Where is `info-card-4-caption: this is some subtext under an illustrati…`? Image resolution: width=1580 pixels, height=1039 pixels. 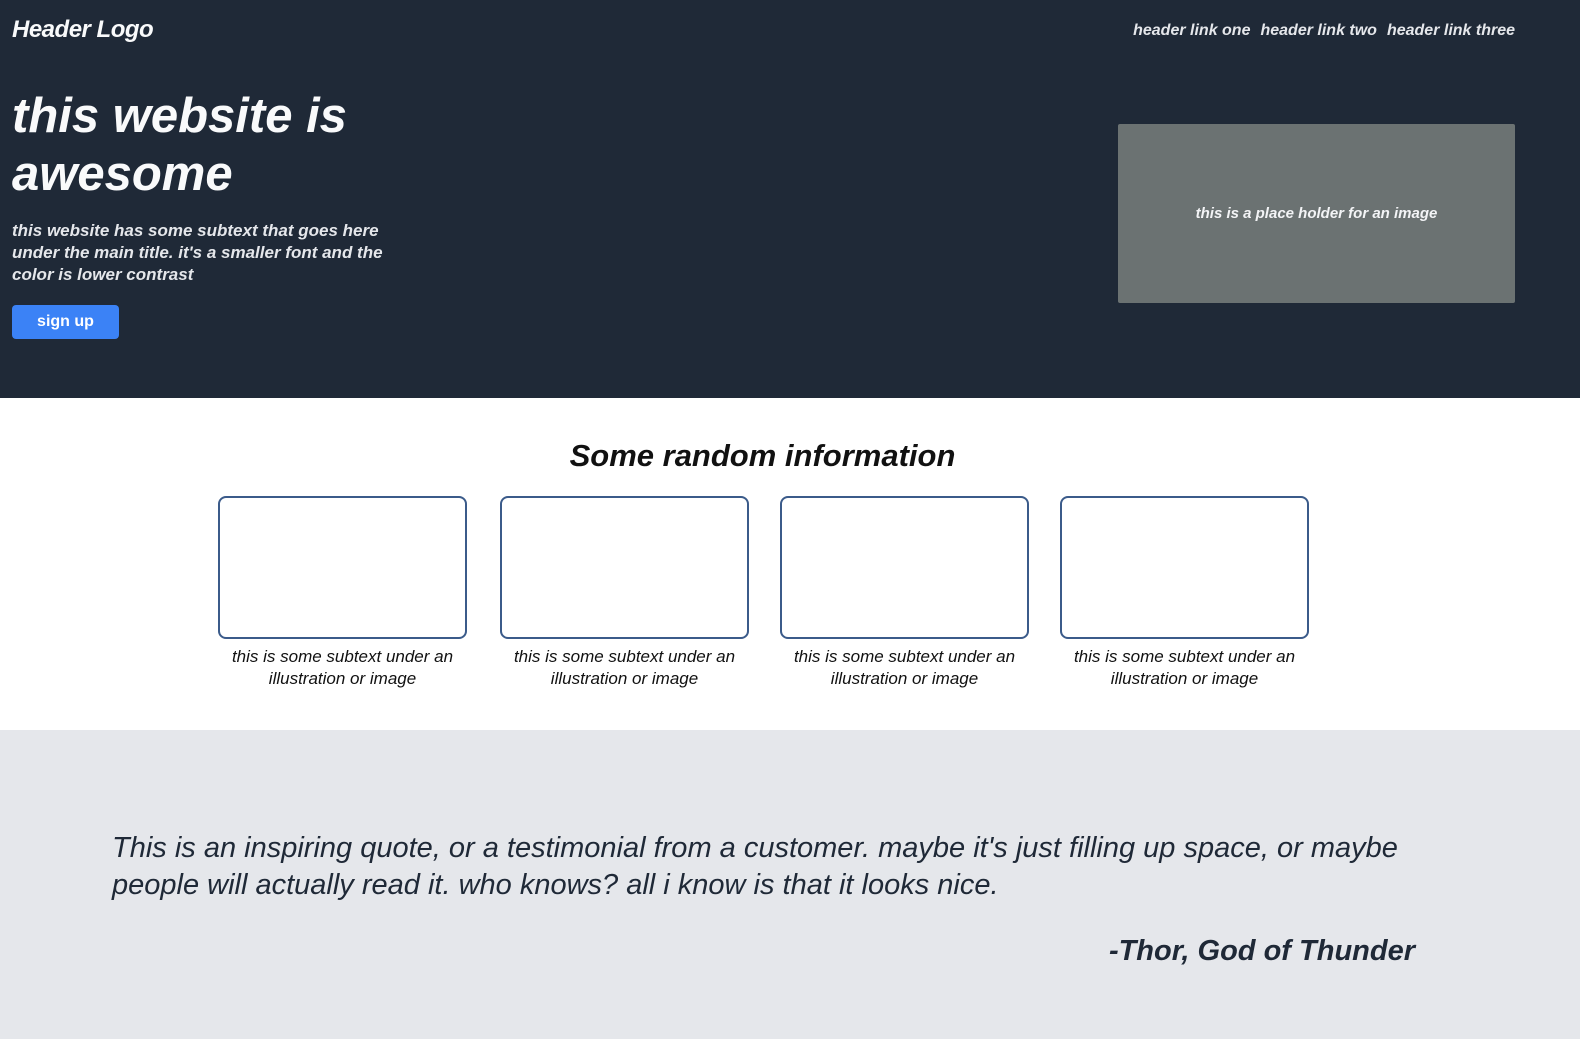 info-card-4-caption: this is some subtext under an illustrati… is located at coordinates (1184, 667).